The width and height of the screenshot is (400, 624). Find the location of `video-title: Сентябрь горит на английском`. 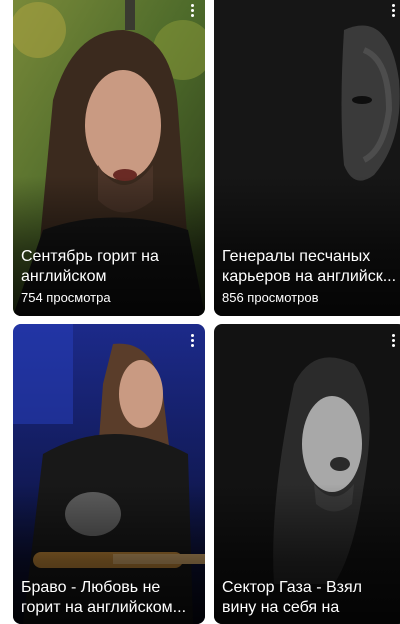

video-title: Сентябрь горит на английском is located at coordinates (109, 267).